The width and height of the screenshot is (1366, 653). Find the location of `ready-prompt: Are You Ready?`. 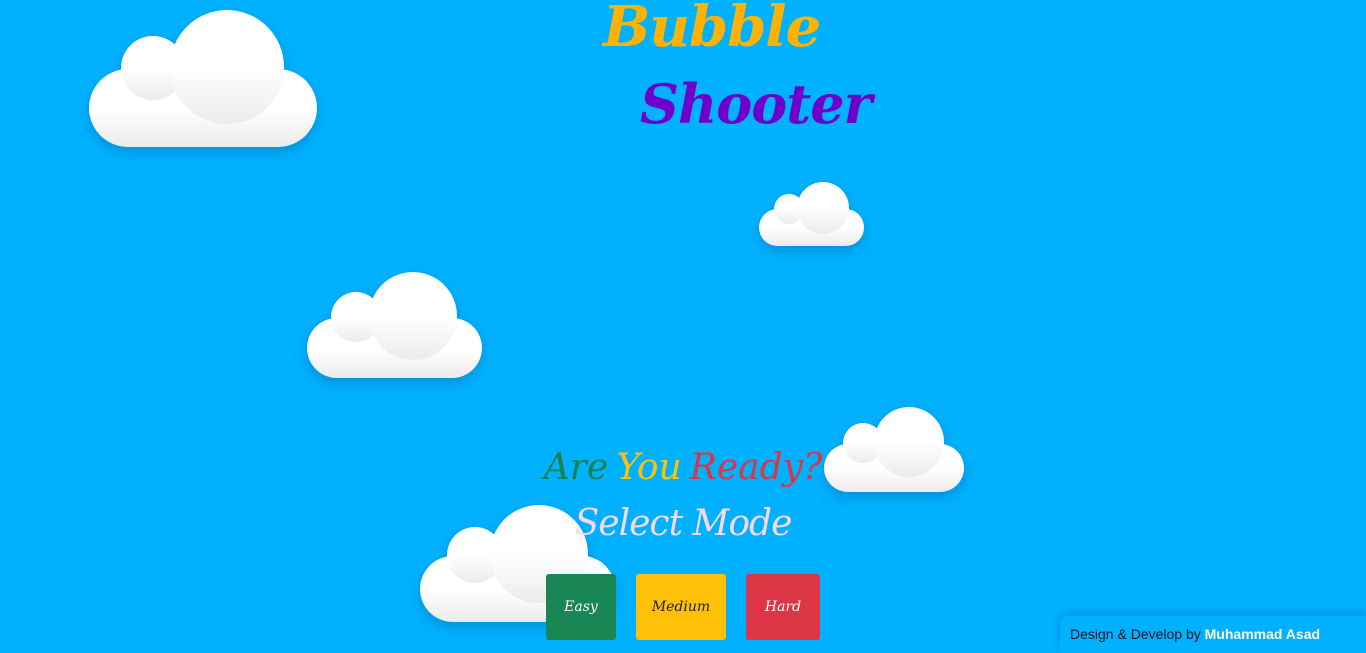

ready-prompt: Are You Ready? is located at coordinates (683, 467).